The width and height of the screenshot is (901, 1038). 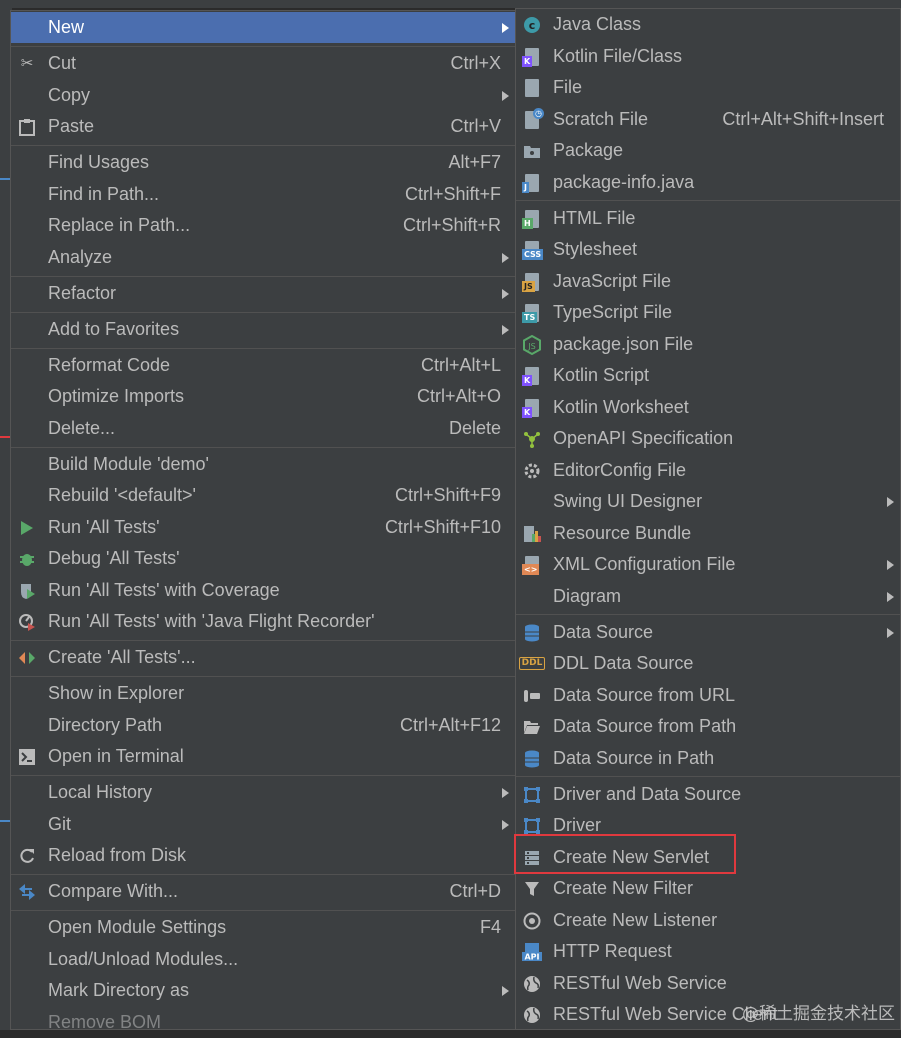 I want to click on menu-item-typescript-file: TS TypeScript File, so click(x=708, y=312).